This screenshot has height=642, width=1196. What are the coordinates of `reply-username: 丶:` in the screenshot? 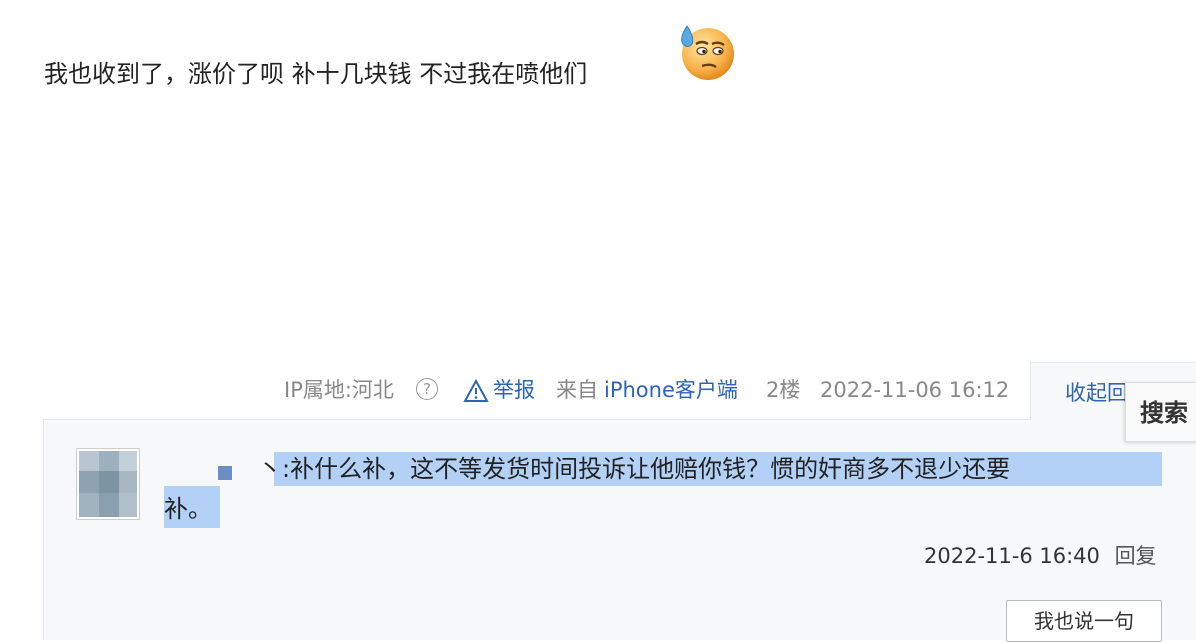 It's located at (274, 469).